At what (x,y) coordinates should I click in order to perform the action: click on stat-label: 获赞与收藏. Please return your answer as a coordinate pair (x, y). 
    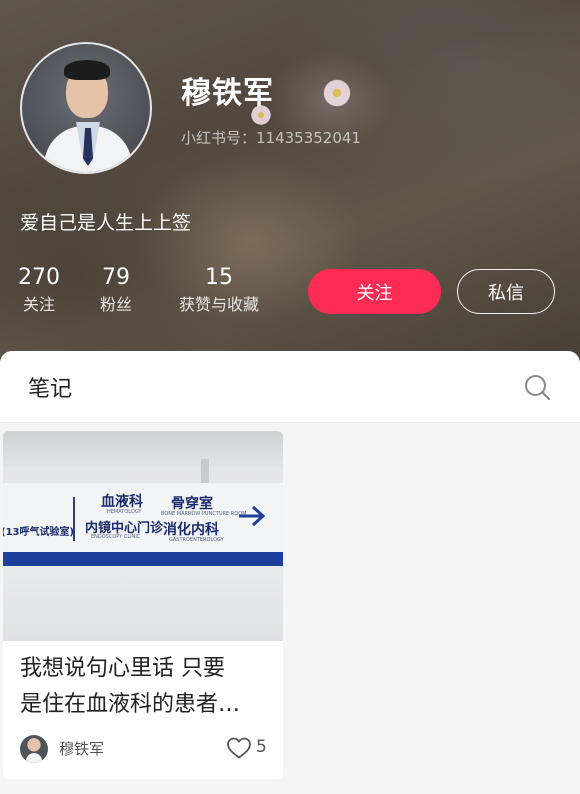
    Looking at the image, I should click on (218, 304).